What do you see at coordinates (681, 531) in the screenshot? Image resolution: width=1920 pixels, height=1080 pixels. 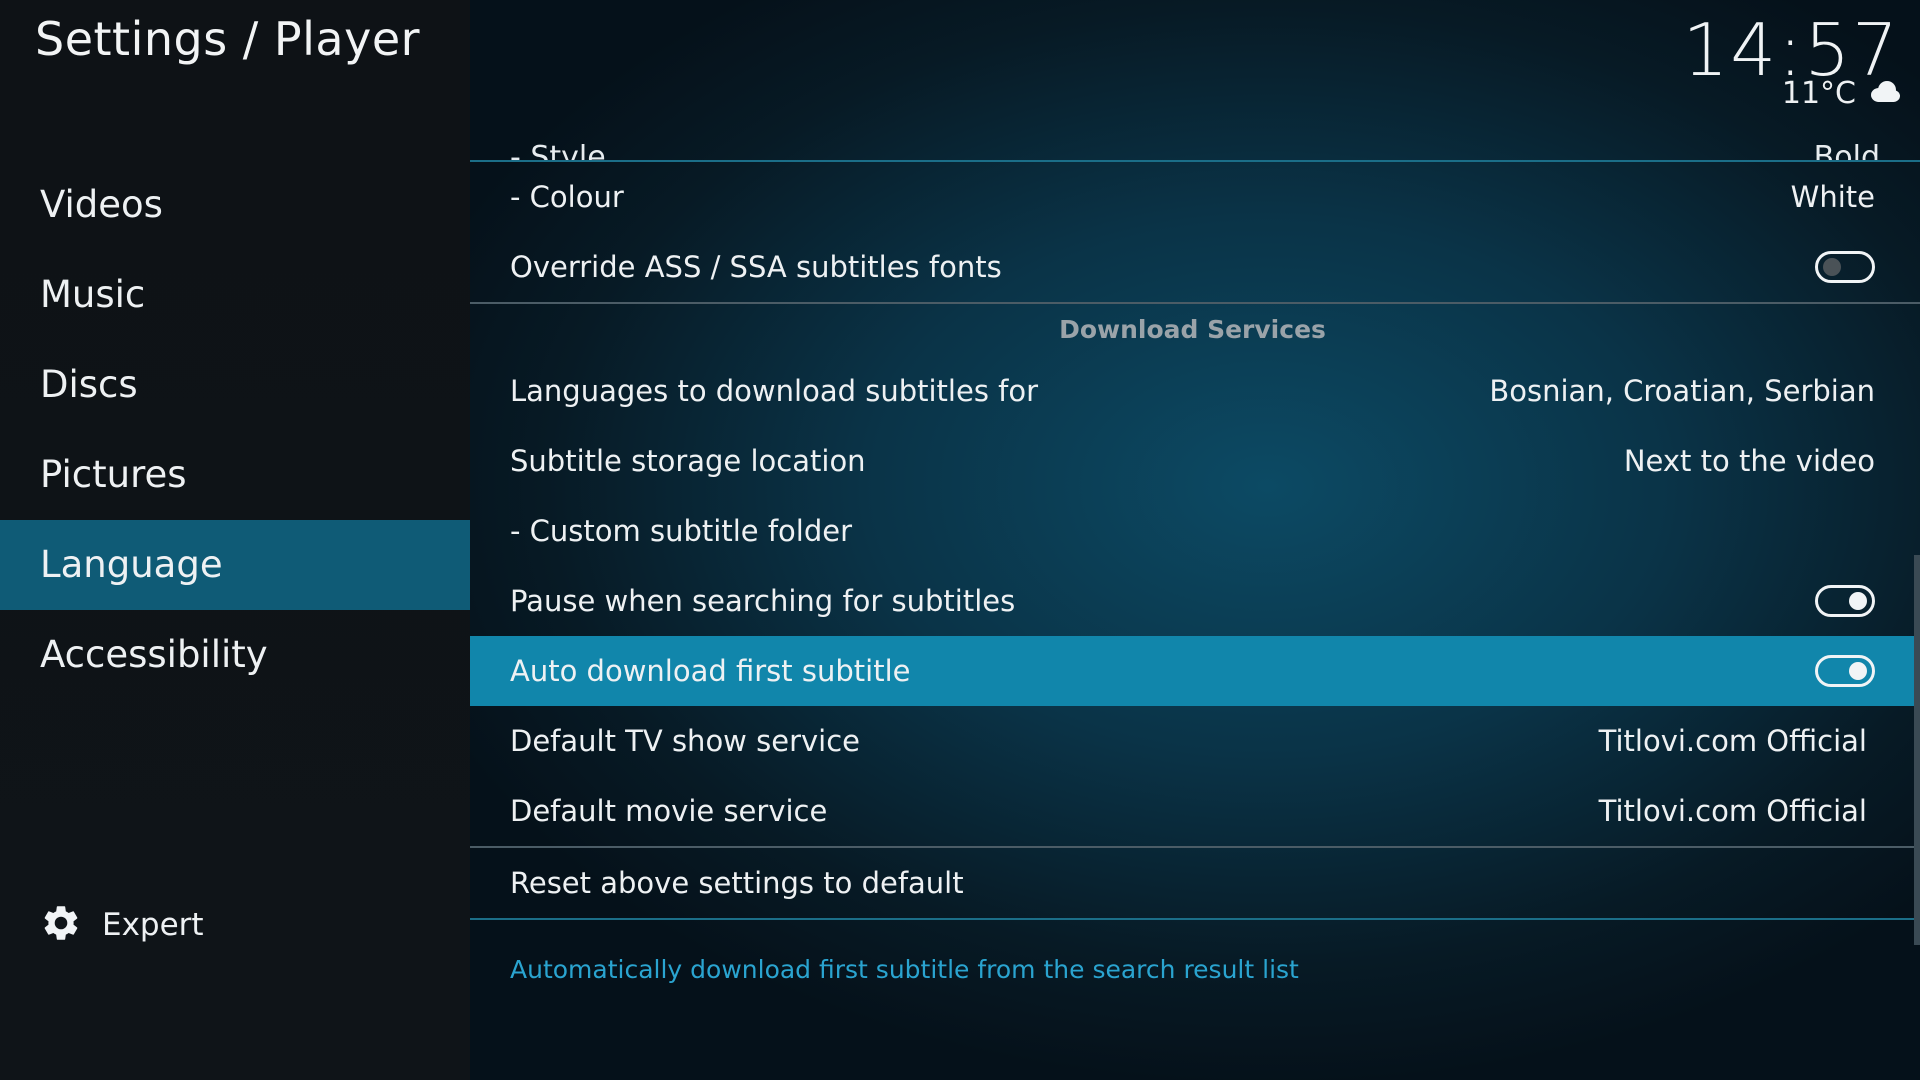 I see `setting-label: - Custom subtitle folder` at bounding box center [681, 531].